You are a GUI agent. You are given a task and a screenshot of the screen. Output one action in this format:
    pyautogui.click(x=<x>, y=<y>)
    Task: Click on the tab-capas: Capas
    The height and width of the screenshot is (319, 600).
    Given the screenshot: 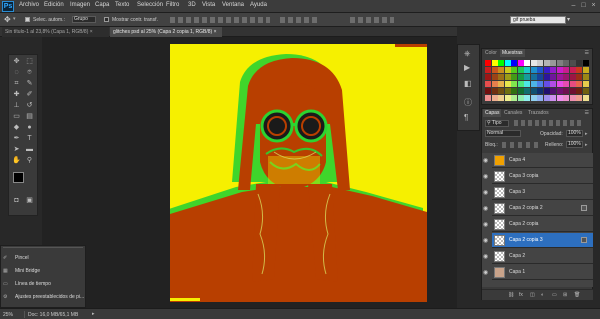 What is the action you would take?
    pyautogui.click(x=492, y=113)
    